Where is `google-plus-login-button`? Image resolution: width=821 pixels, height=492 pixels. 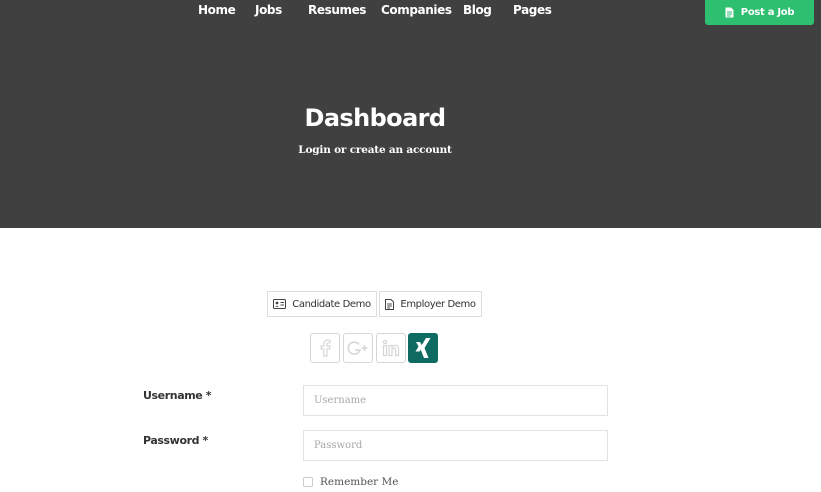 google-plus-login-button is located at coordinates (358, 348).